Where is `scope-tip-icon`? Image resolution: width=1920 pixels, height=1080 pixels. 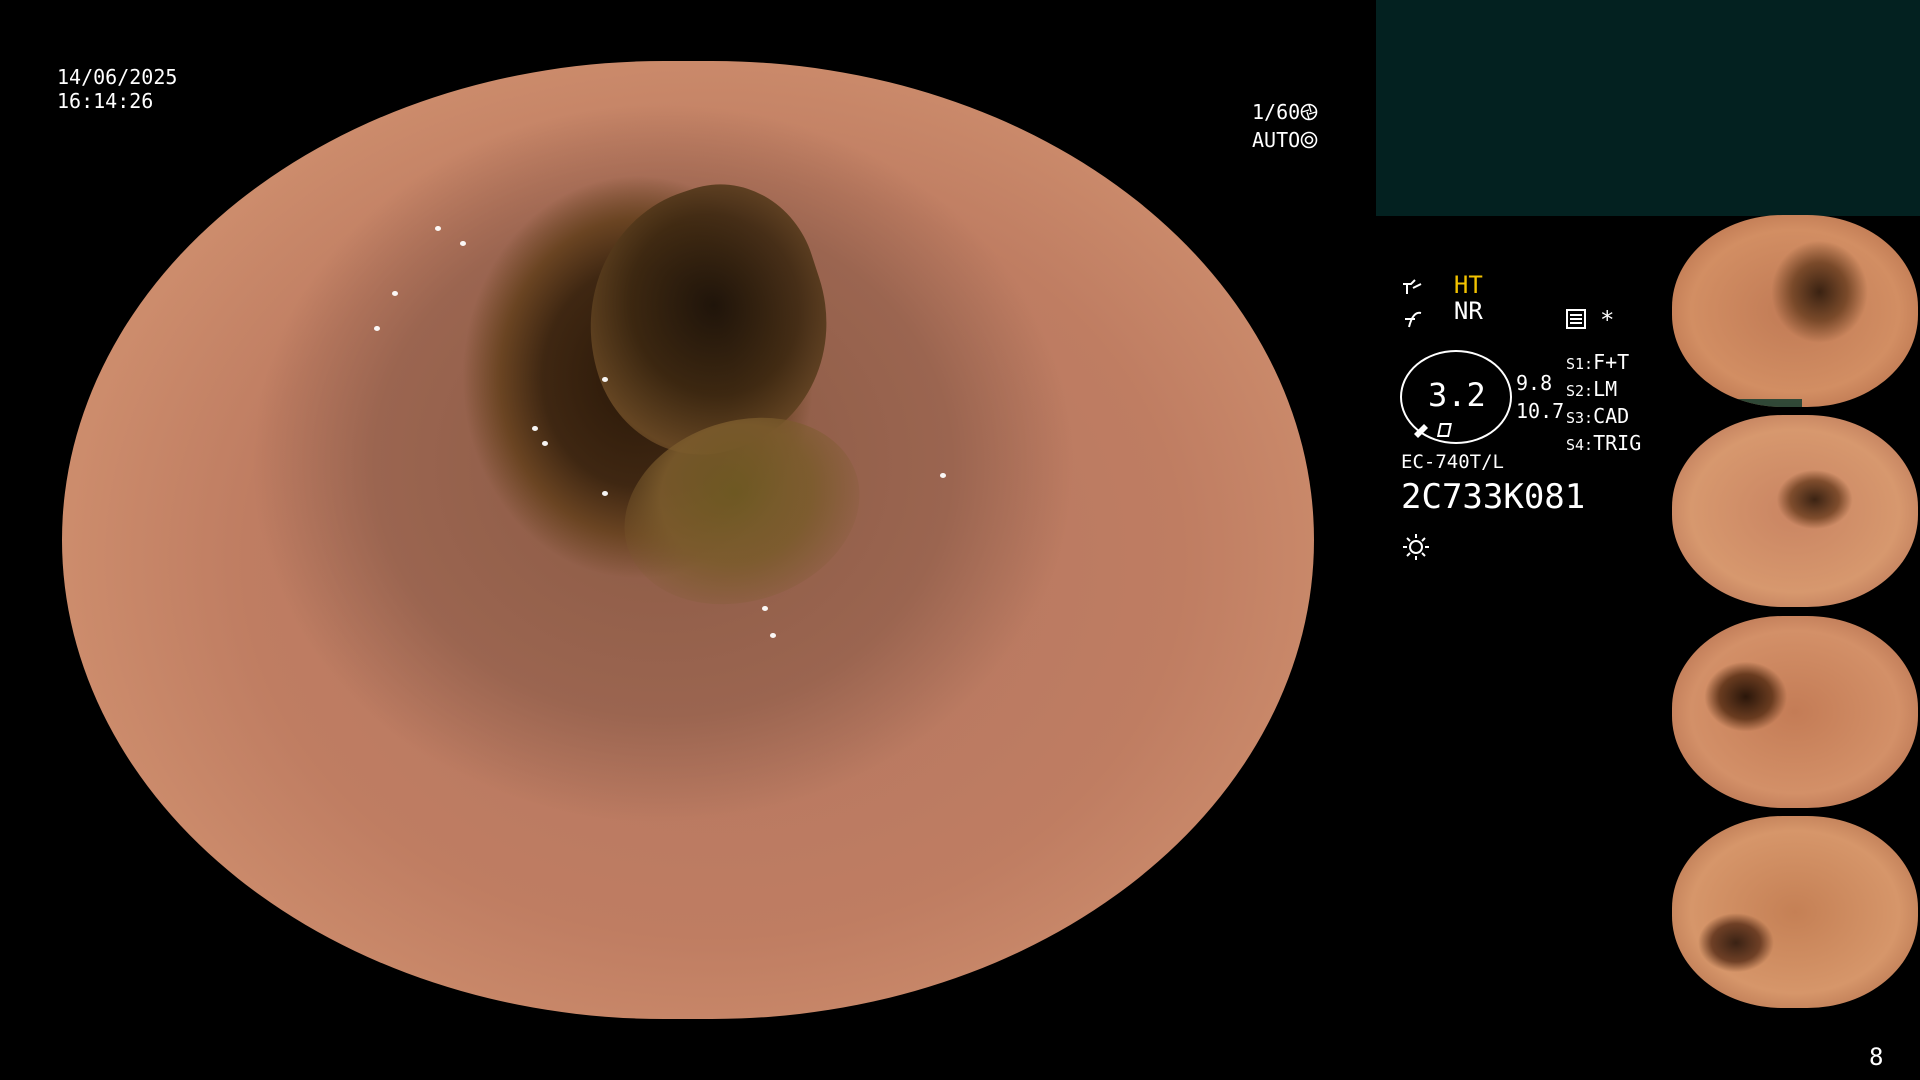
scope-tip-icon is located at coordinates (1433, 430).